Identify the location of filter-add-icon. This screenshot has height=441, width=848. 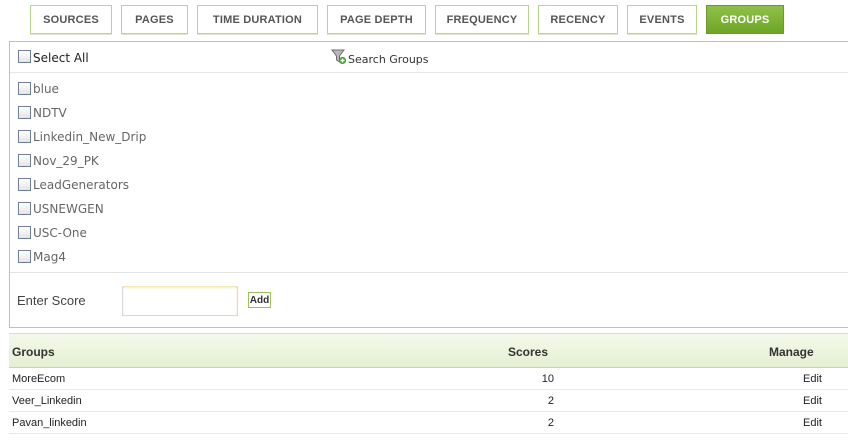
(339, 57).